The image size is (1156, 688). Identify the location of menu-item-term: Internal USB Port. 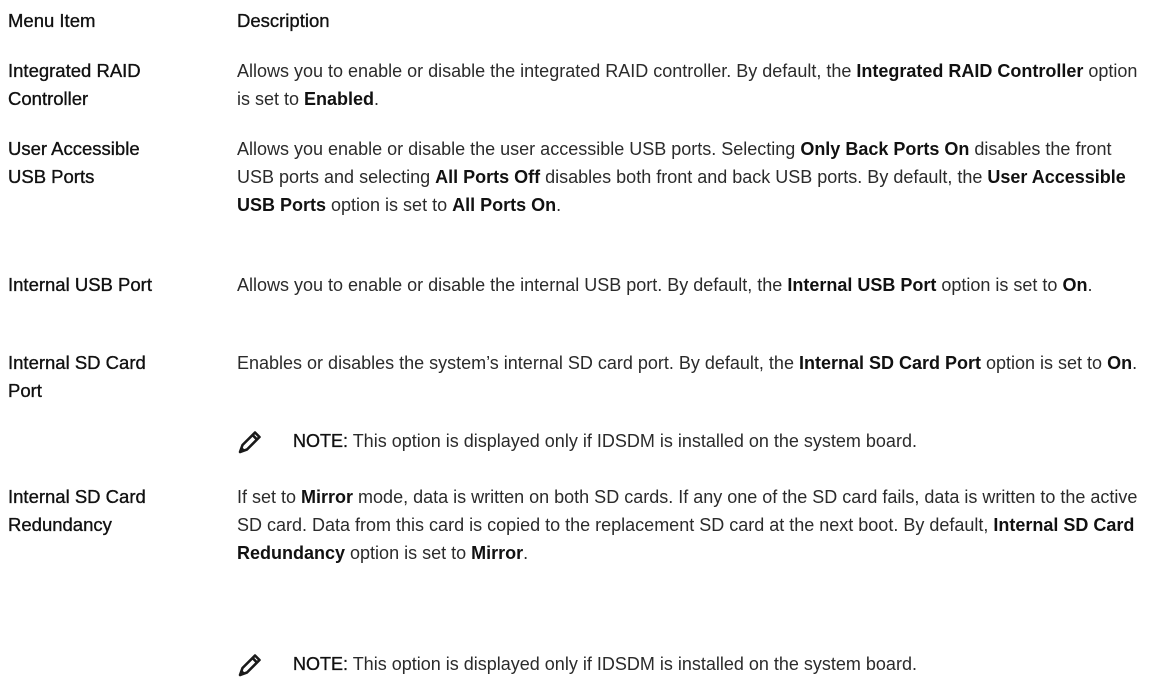
(103, 285).